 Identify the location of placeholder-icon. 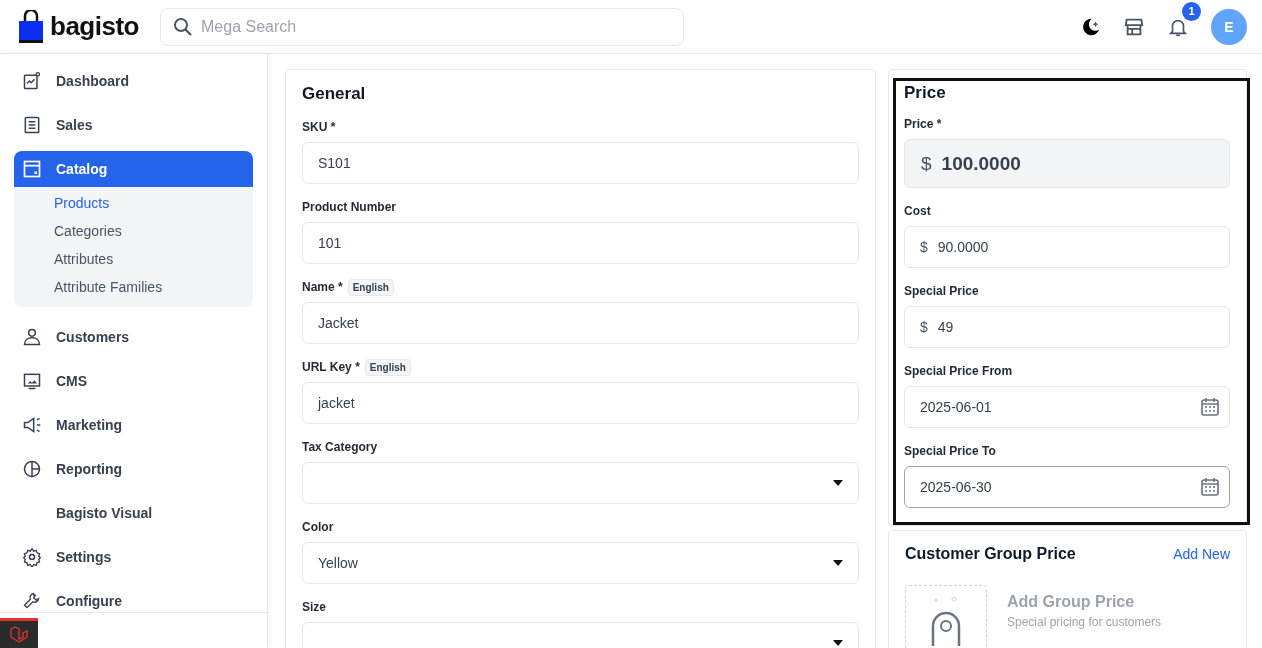
(946, 616).